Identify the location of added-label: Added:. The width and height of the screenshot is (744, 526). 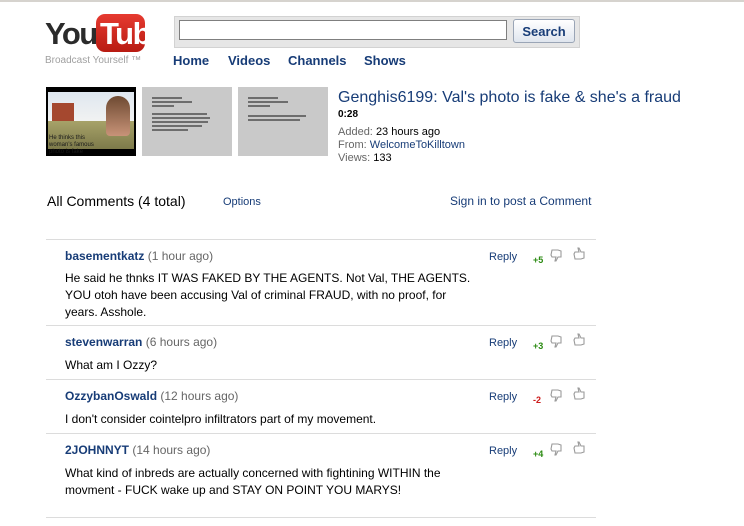
(355, 132).